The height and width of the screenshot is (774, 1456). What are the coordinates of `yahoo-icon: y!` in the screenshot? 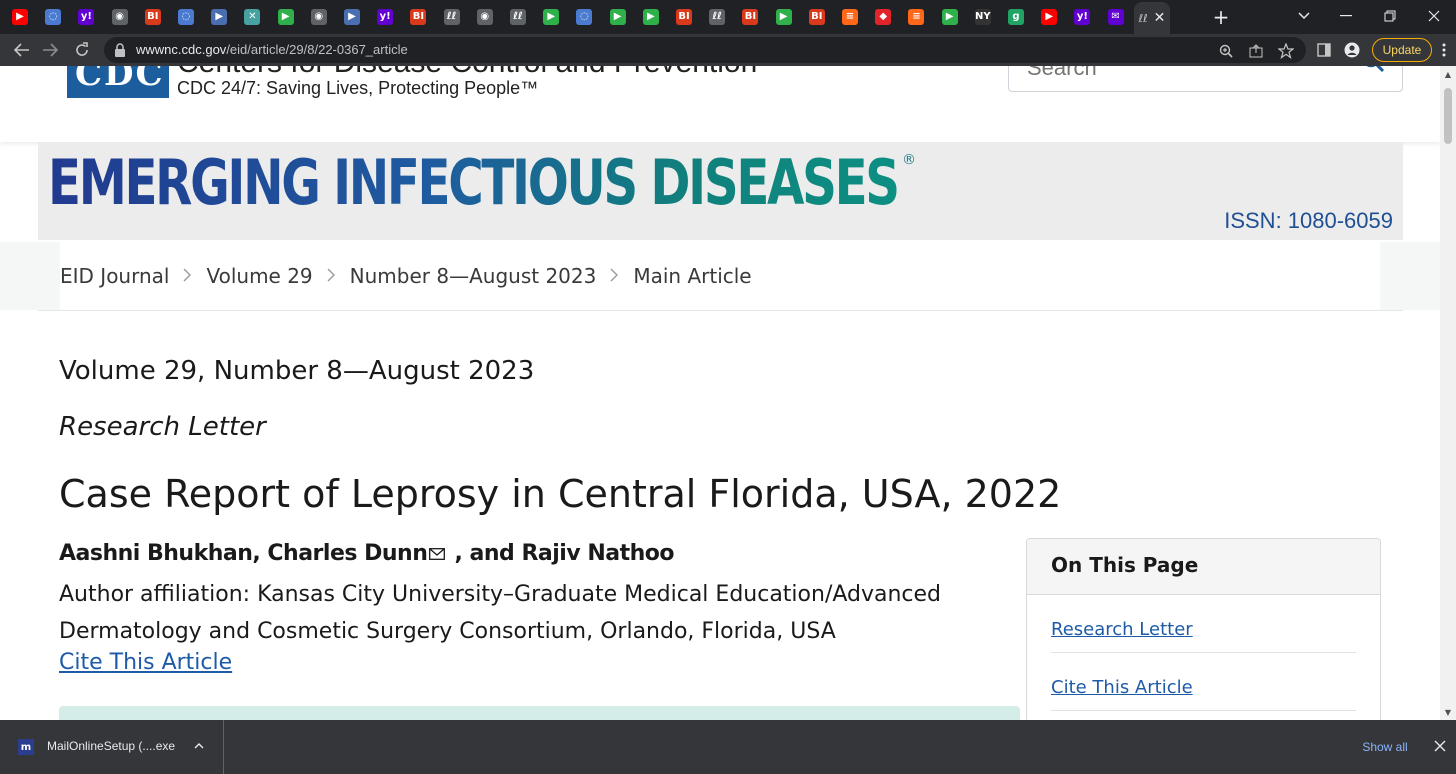 It's located at (385, 17).